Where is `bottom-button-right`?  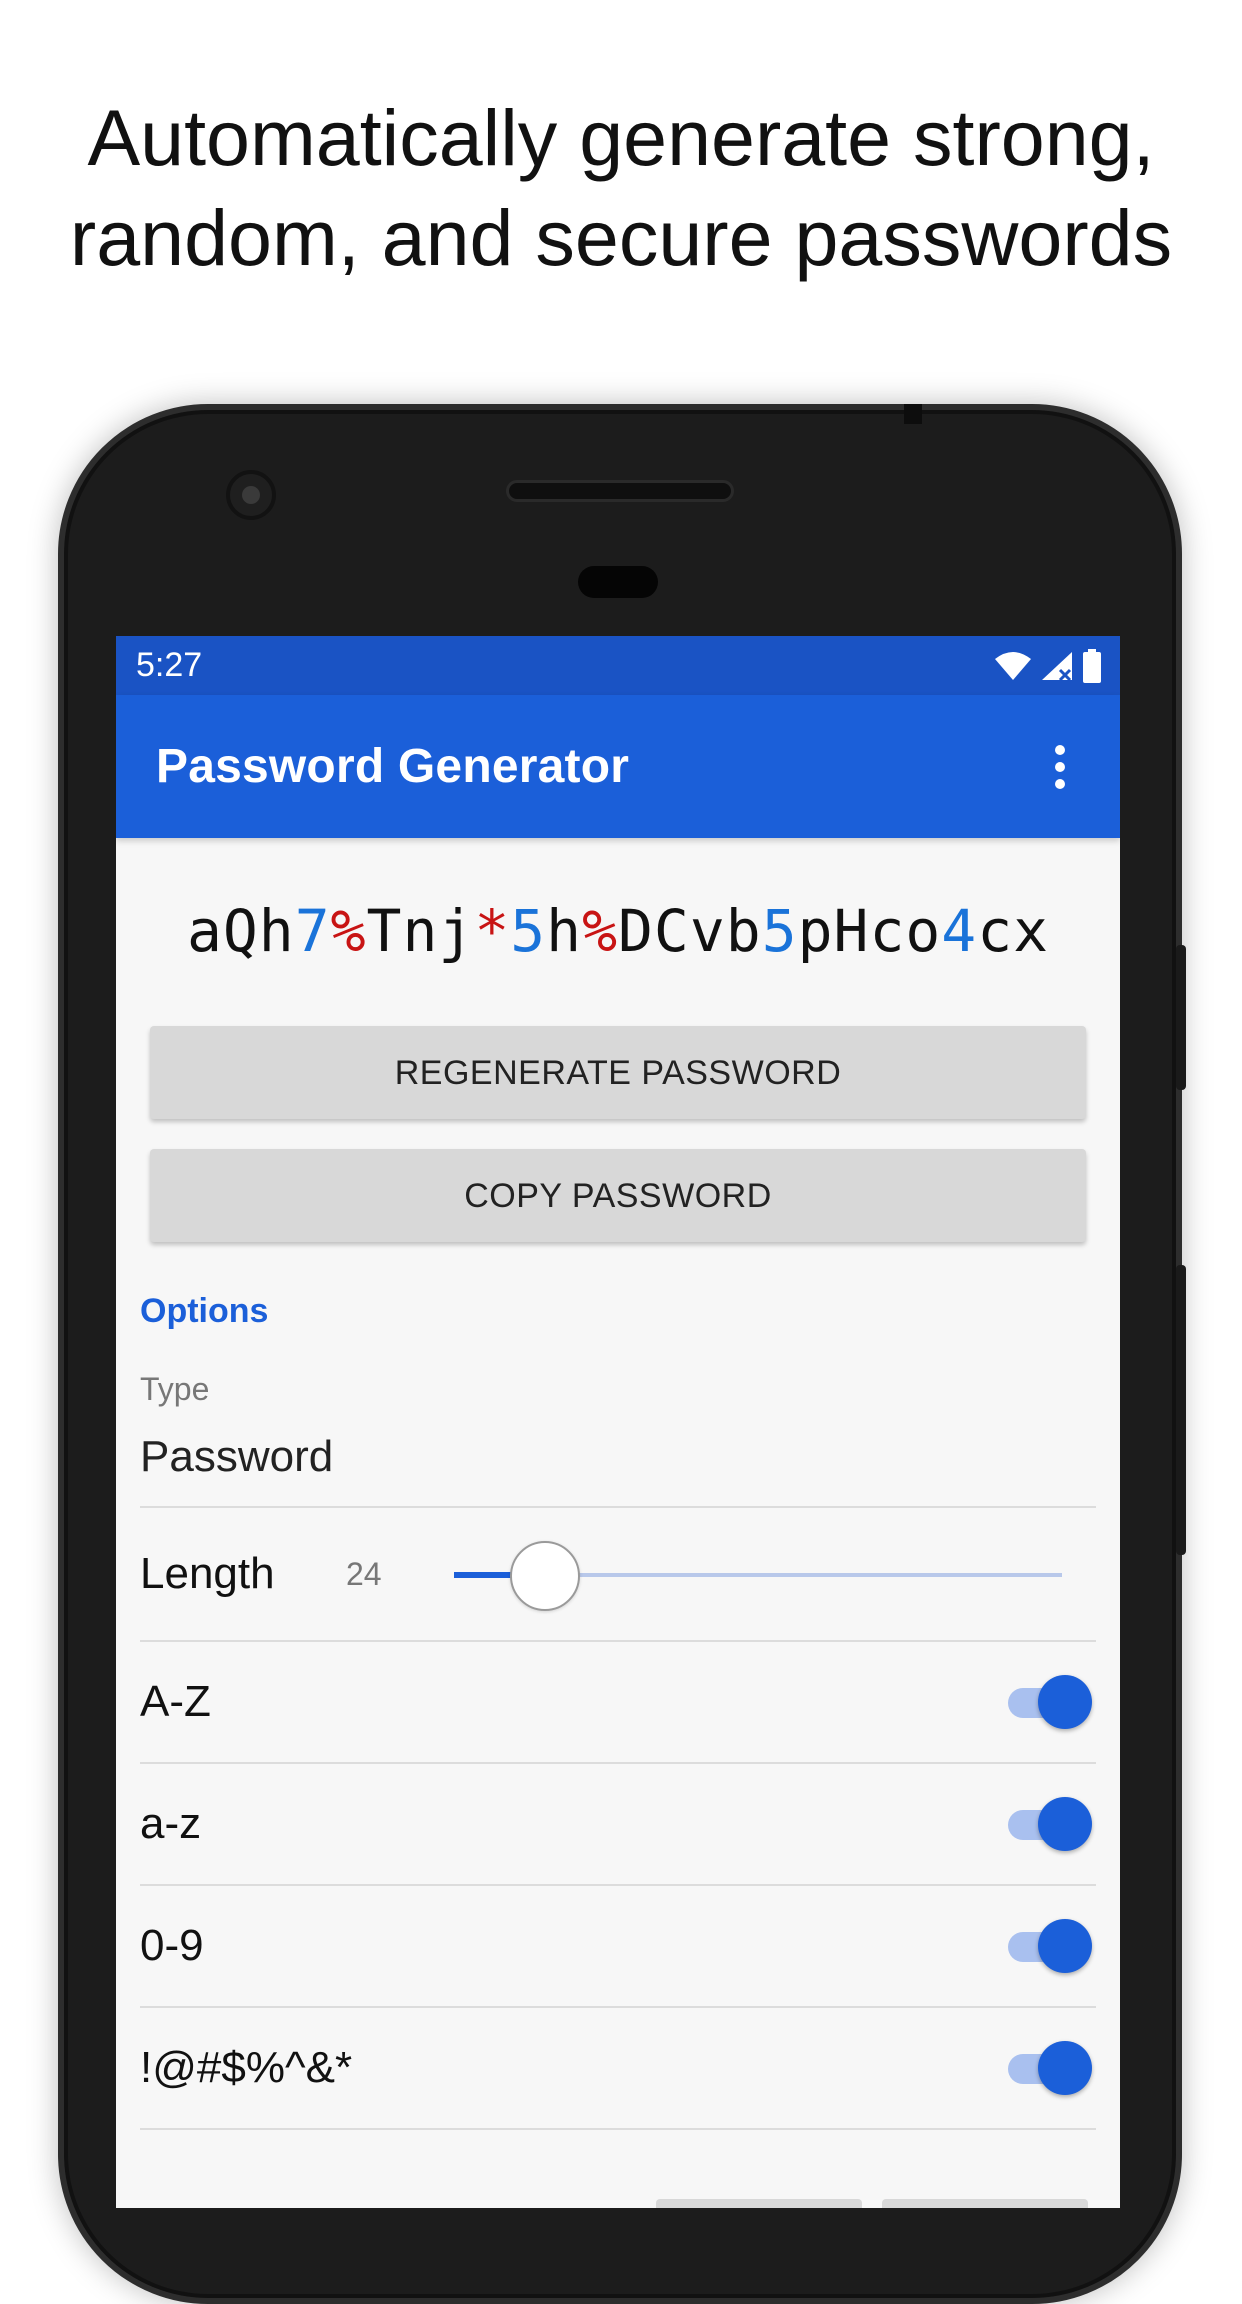
bottom-button-right is located at coordinates (985, 2203).